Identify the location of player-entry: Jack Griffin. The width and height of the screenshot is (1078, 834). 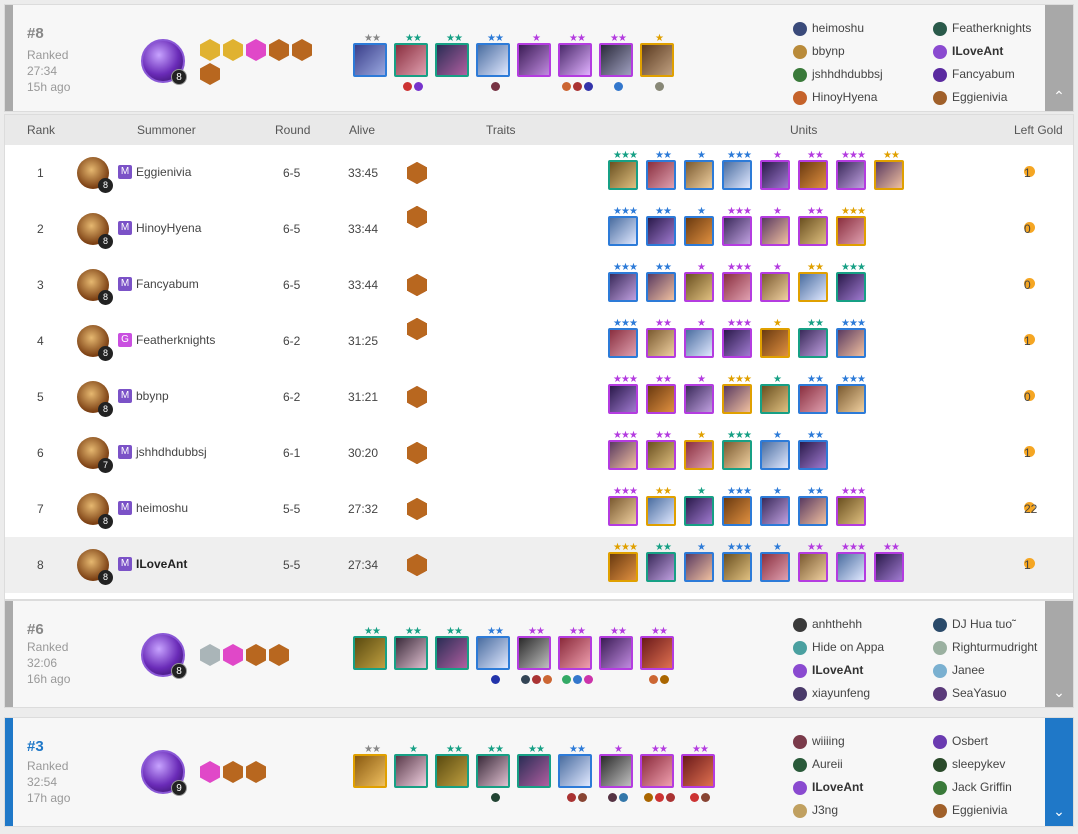
(972, 790).